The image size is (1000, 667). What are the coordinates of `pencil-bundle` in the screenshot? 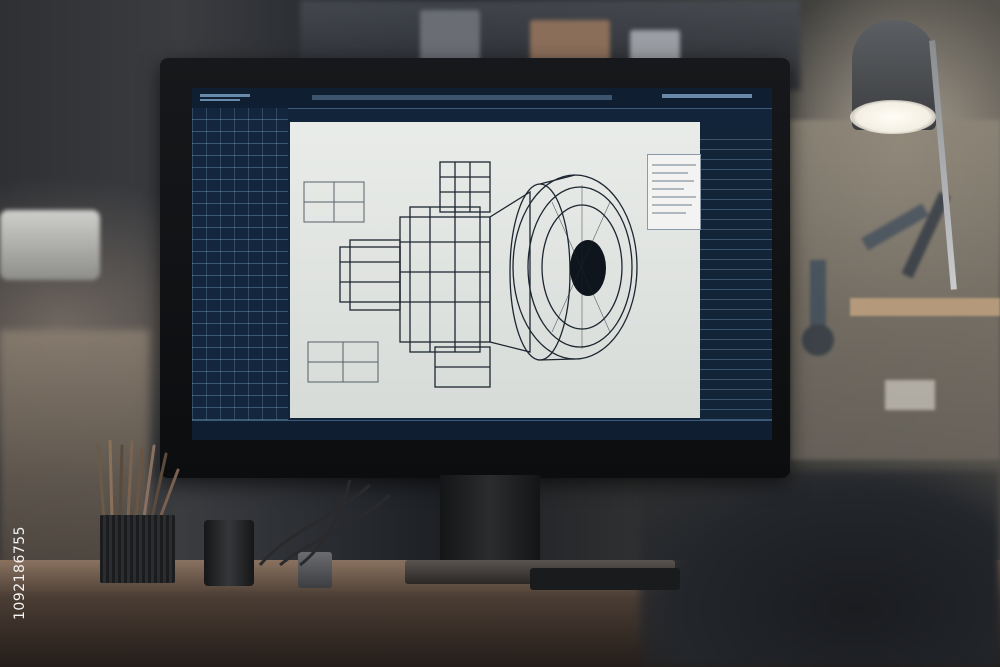 It's located at (138, 480).